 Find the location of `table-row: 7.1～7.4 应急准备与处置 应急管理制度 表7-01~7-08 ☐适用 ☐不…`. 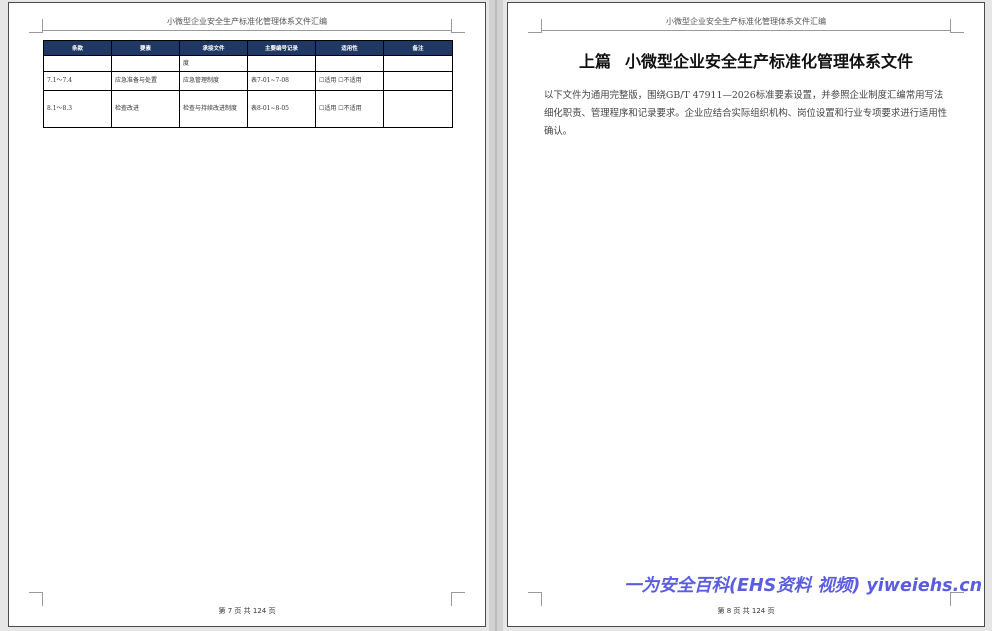

table-row: 7.1～7.4 应急准备与处置 应急管理制度 表7-01~7-08 ☐适用 ☐不… is located at coordinates (248, 81).